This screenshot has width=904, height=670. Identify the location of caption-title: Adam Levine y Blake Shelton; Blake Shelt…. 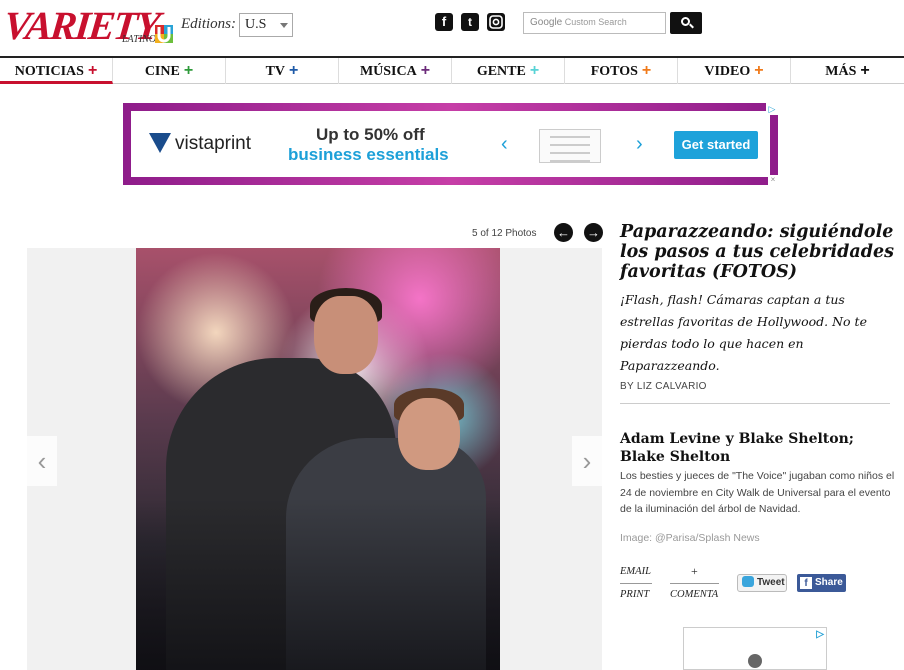
(737, 448).